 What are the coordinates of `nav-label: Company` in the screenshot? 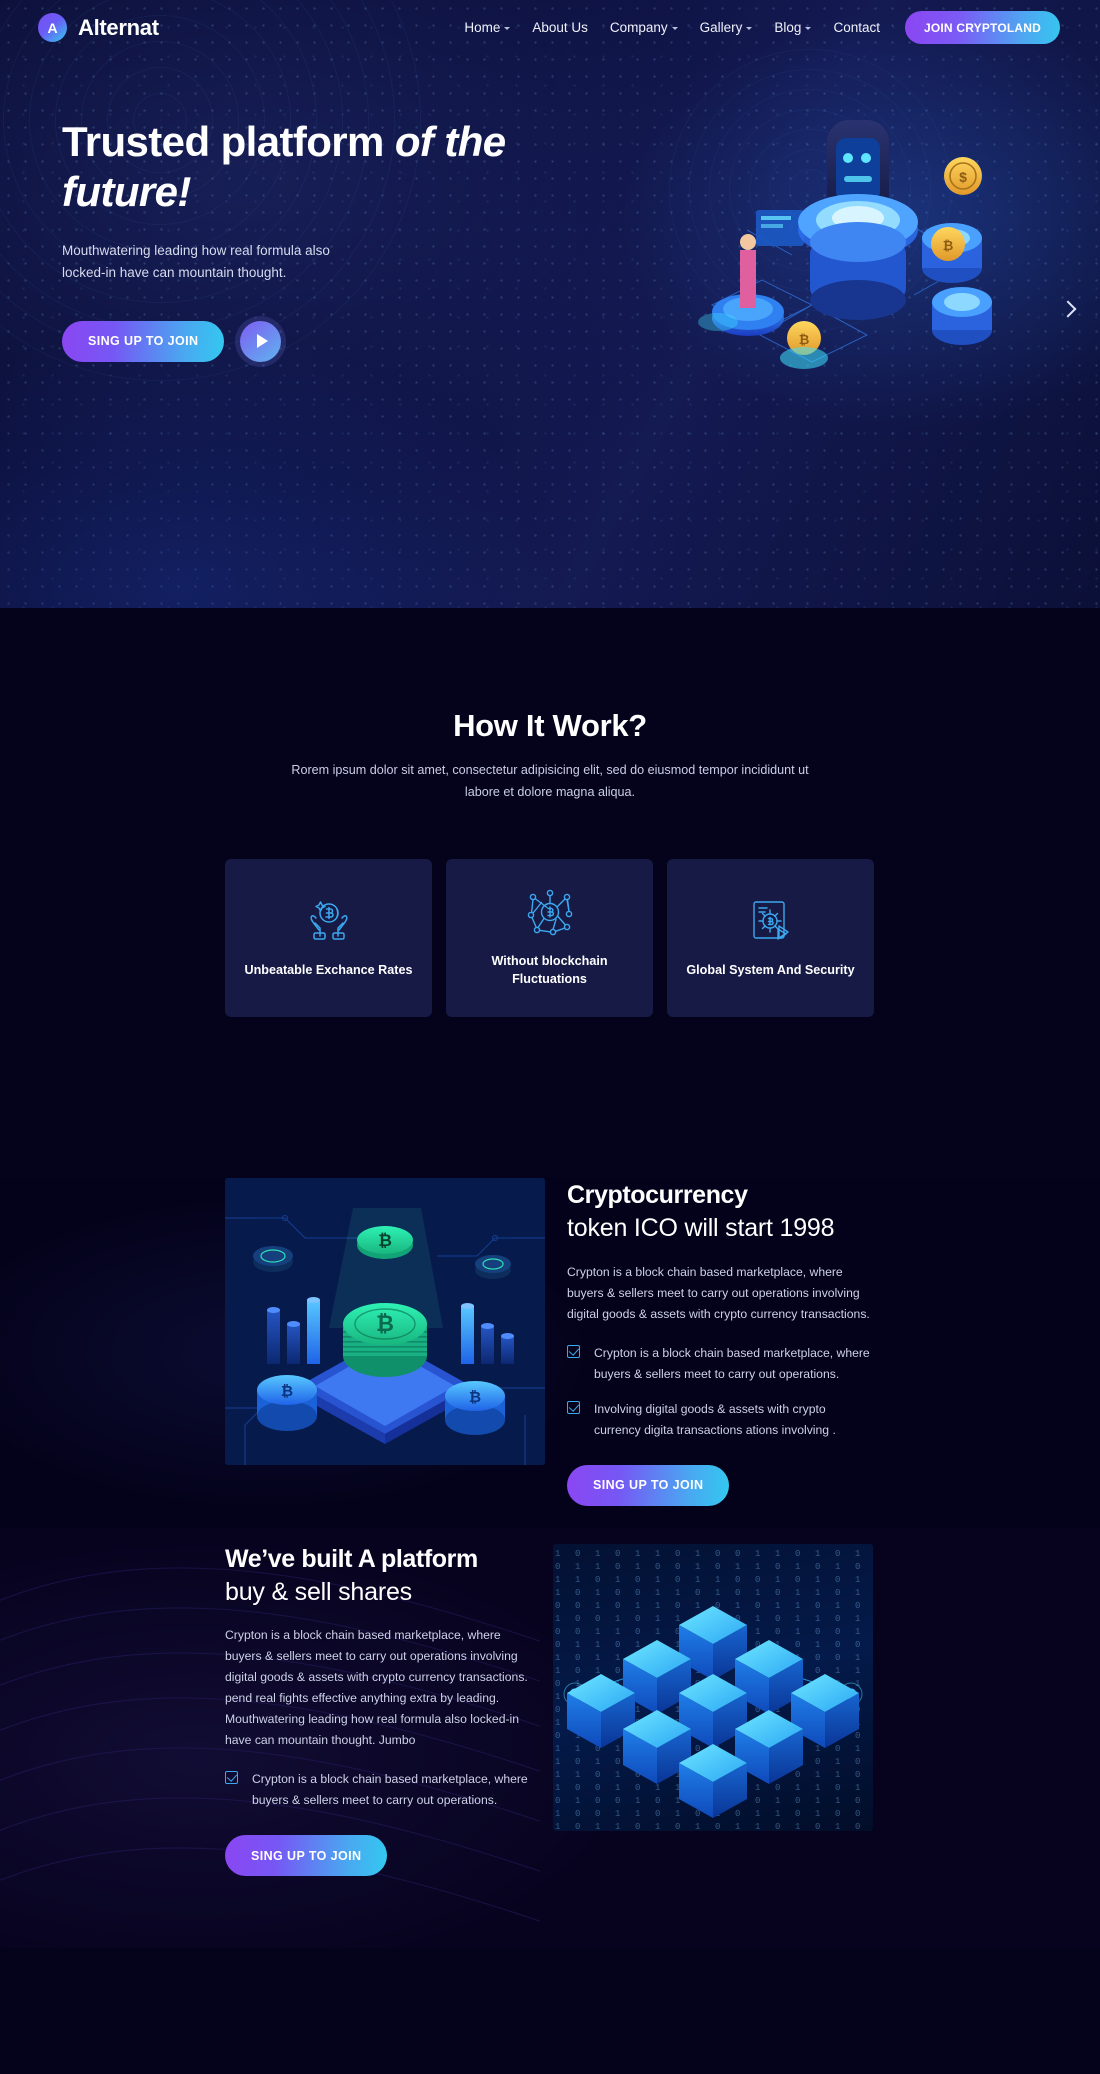 It's located at (638, 27).